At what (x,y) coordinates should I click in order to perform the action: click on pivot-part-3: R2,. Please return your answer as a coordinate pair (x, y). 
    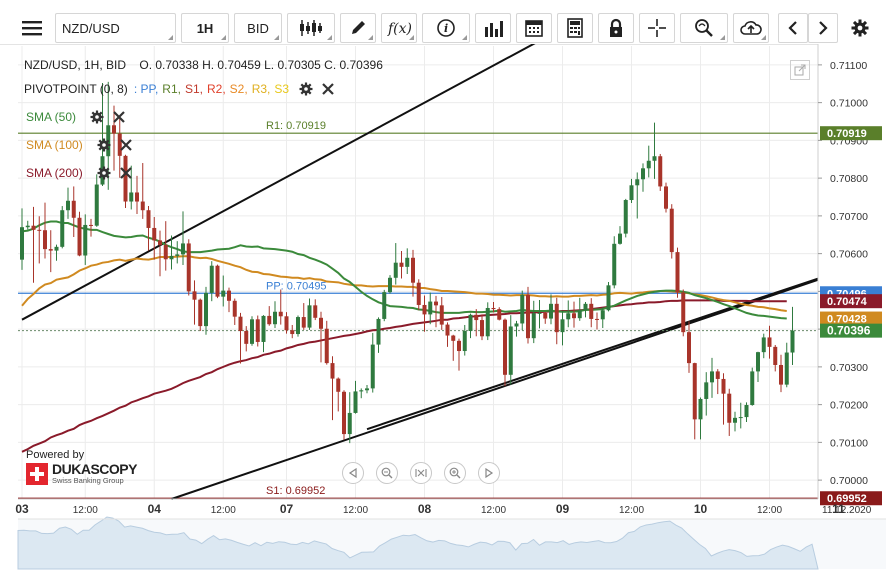
    Looking at the image, I should click on (216, 89).